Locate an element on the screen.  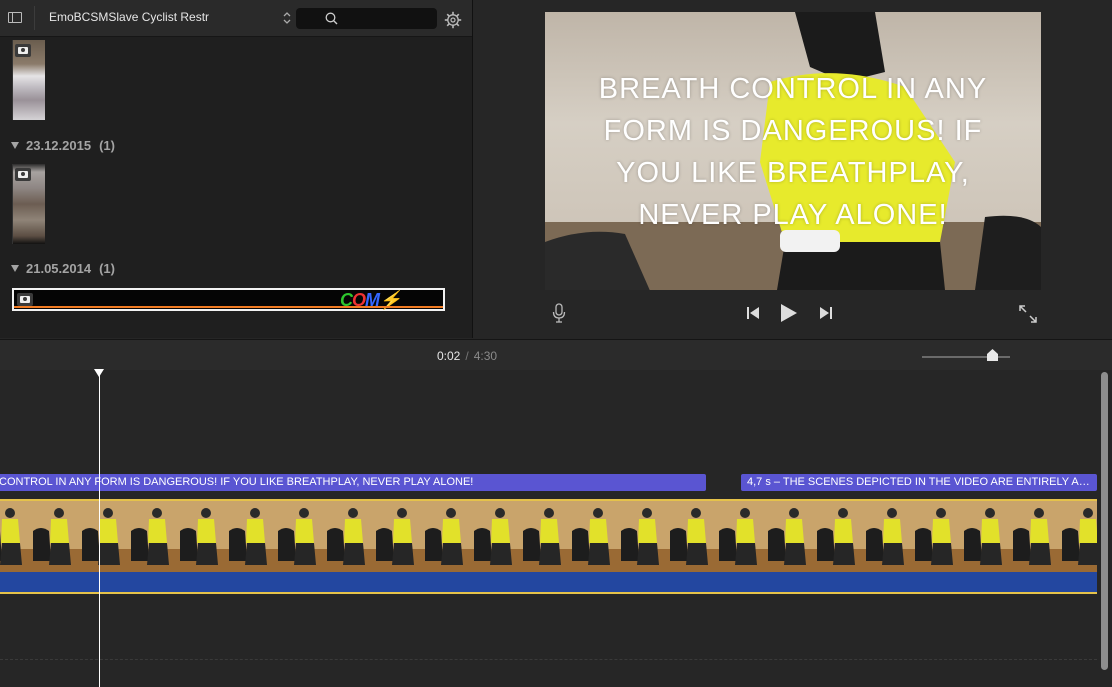
search-input is located at coordinates (366, 18).